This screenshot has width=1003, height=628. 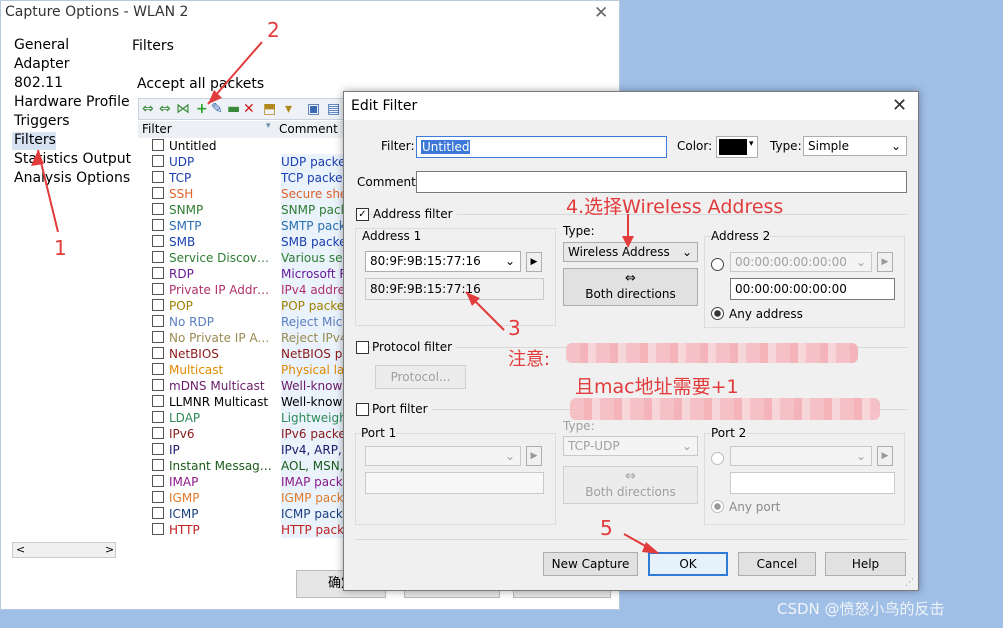 I want to click on watermark: CSDN @愤怒小鸟的反击, so click(x=861, y=609).